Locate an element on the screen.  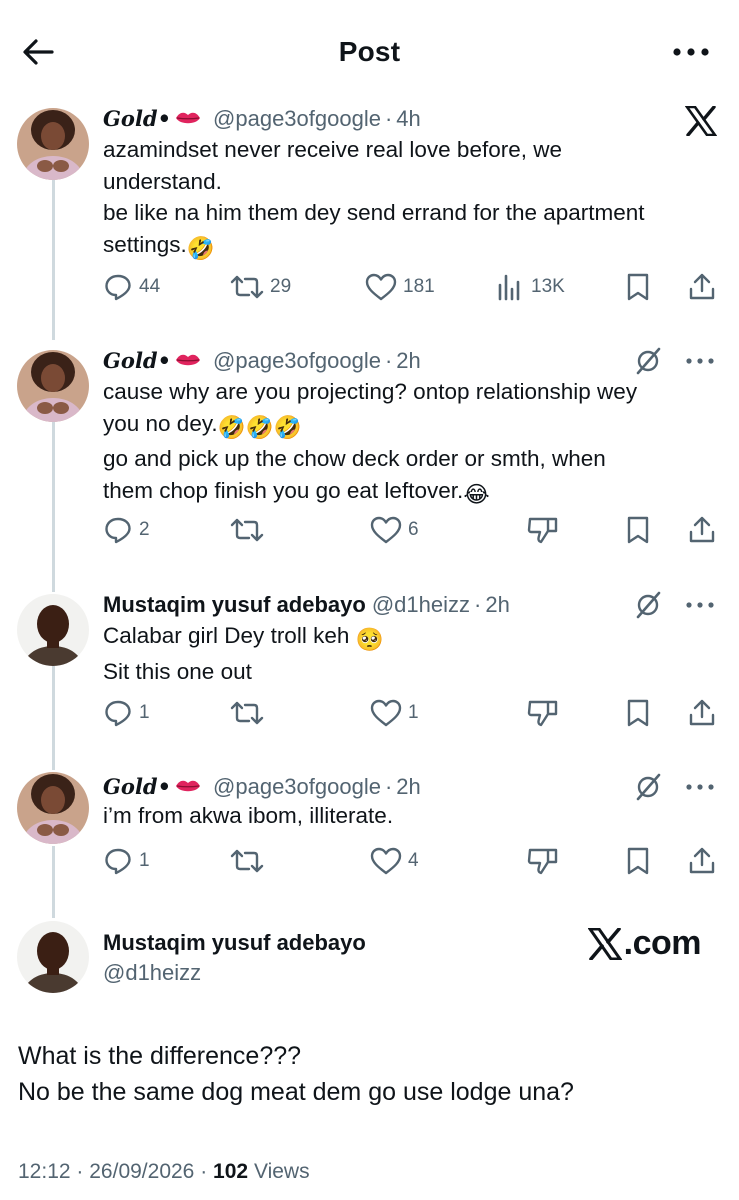
like-button: 4 is located at coordinates (394, 861).